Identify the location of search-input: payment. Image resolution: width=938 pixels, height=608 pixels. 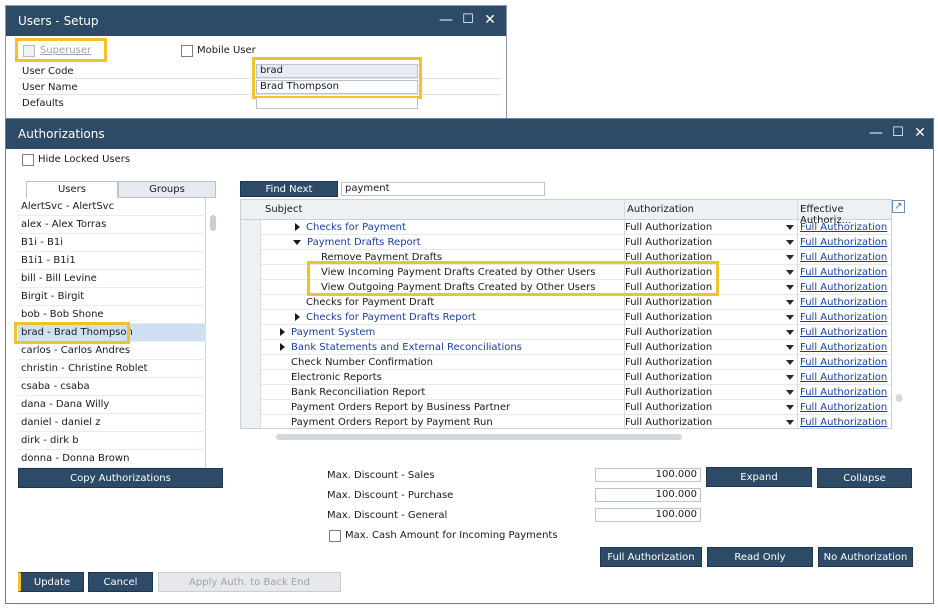
(443, 189).